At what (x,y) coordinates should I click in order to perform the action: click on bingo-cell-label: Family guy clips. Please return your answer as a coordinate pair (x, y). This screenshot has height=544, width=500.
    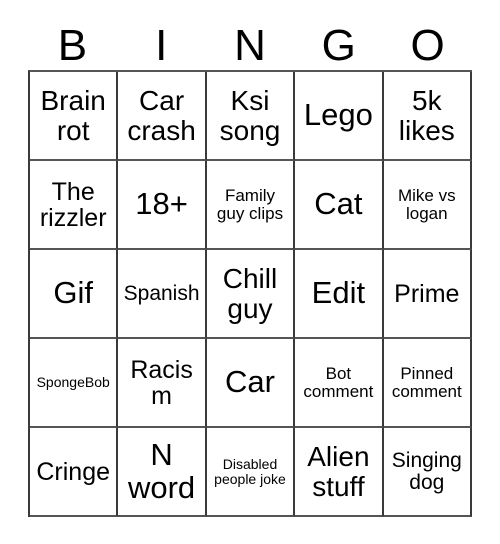
    Looking at the image, I should click on (250, 204).